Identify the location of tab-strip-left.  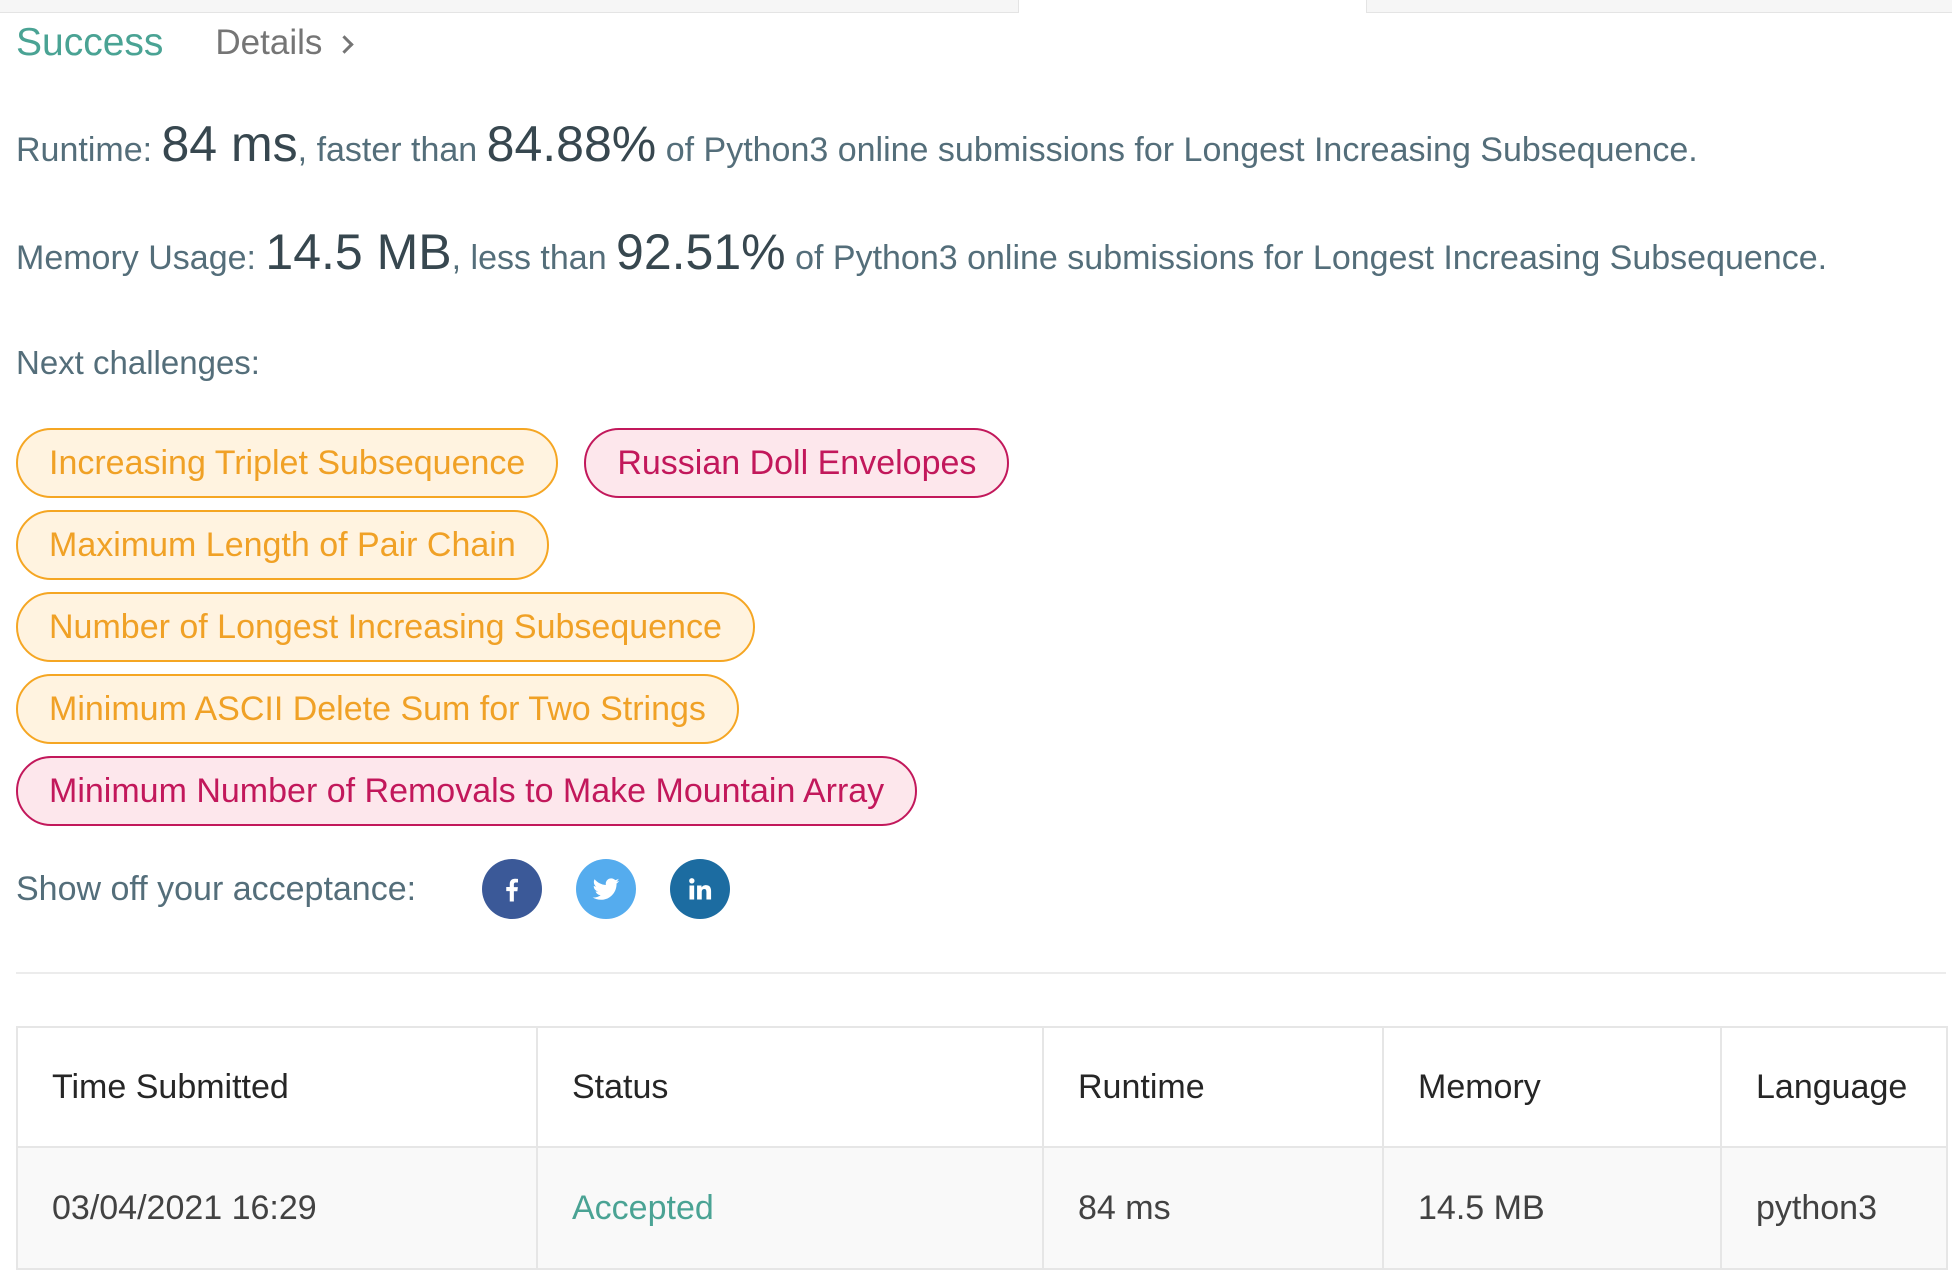
(509, 6).